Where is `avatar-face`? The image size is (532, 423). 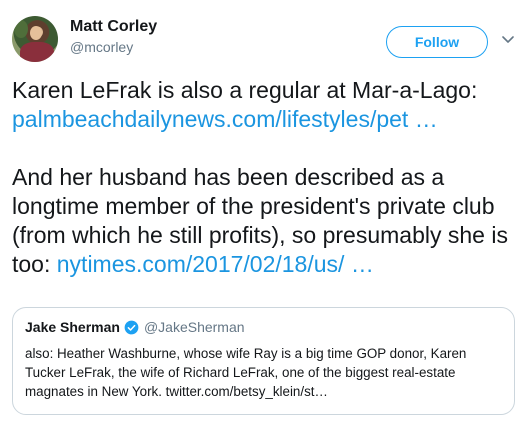 avatar-face is located at coordinates (36, 33).